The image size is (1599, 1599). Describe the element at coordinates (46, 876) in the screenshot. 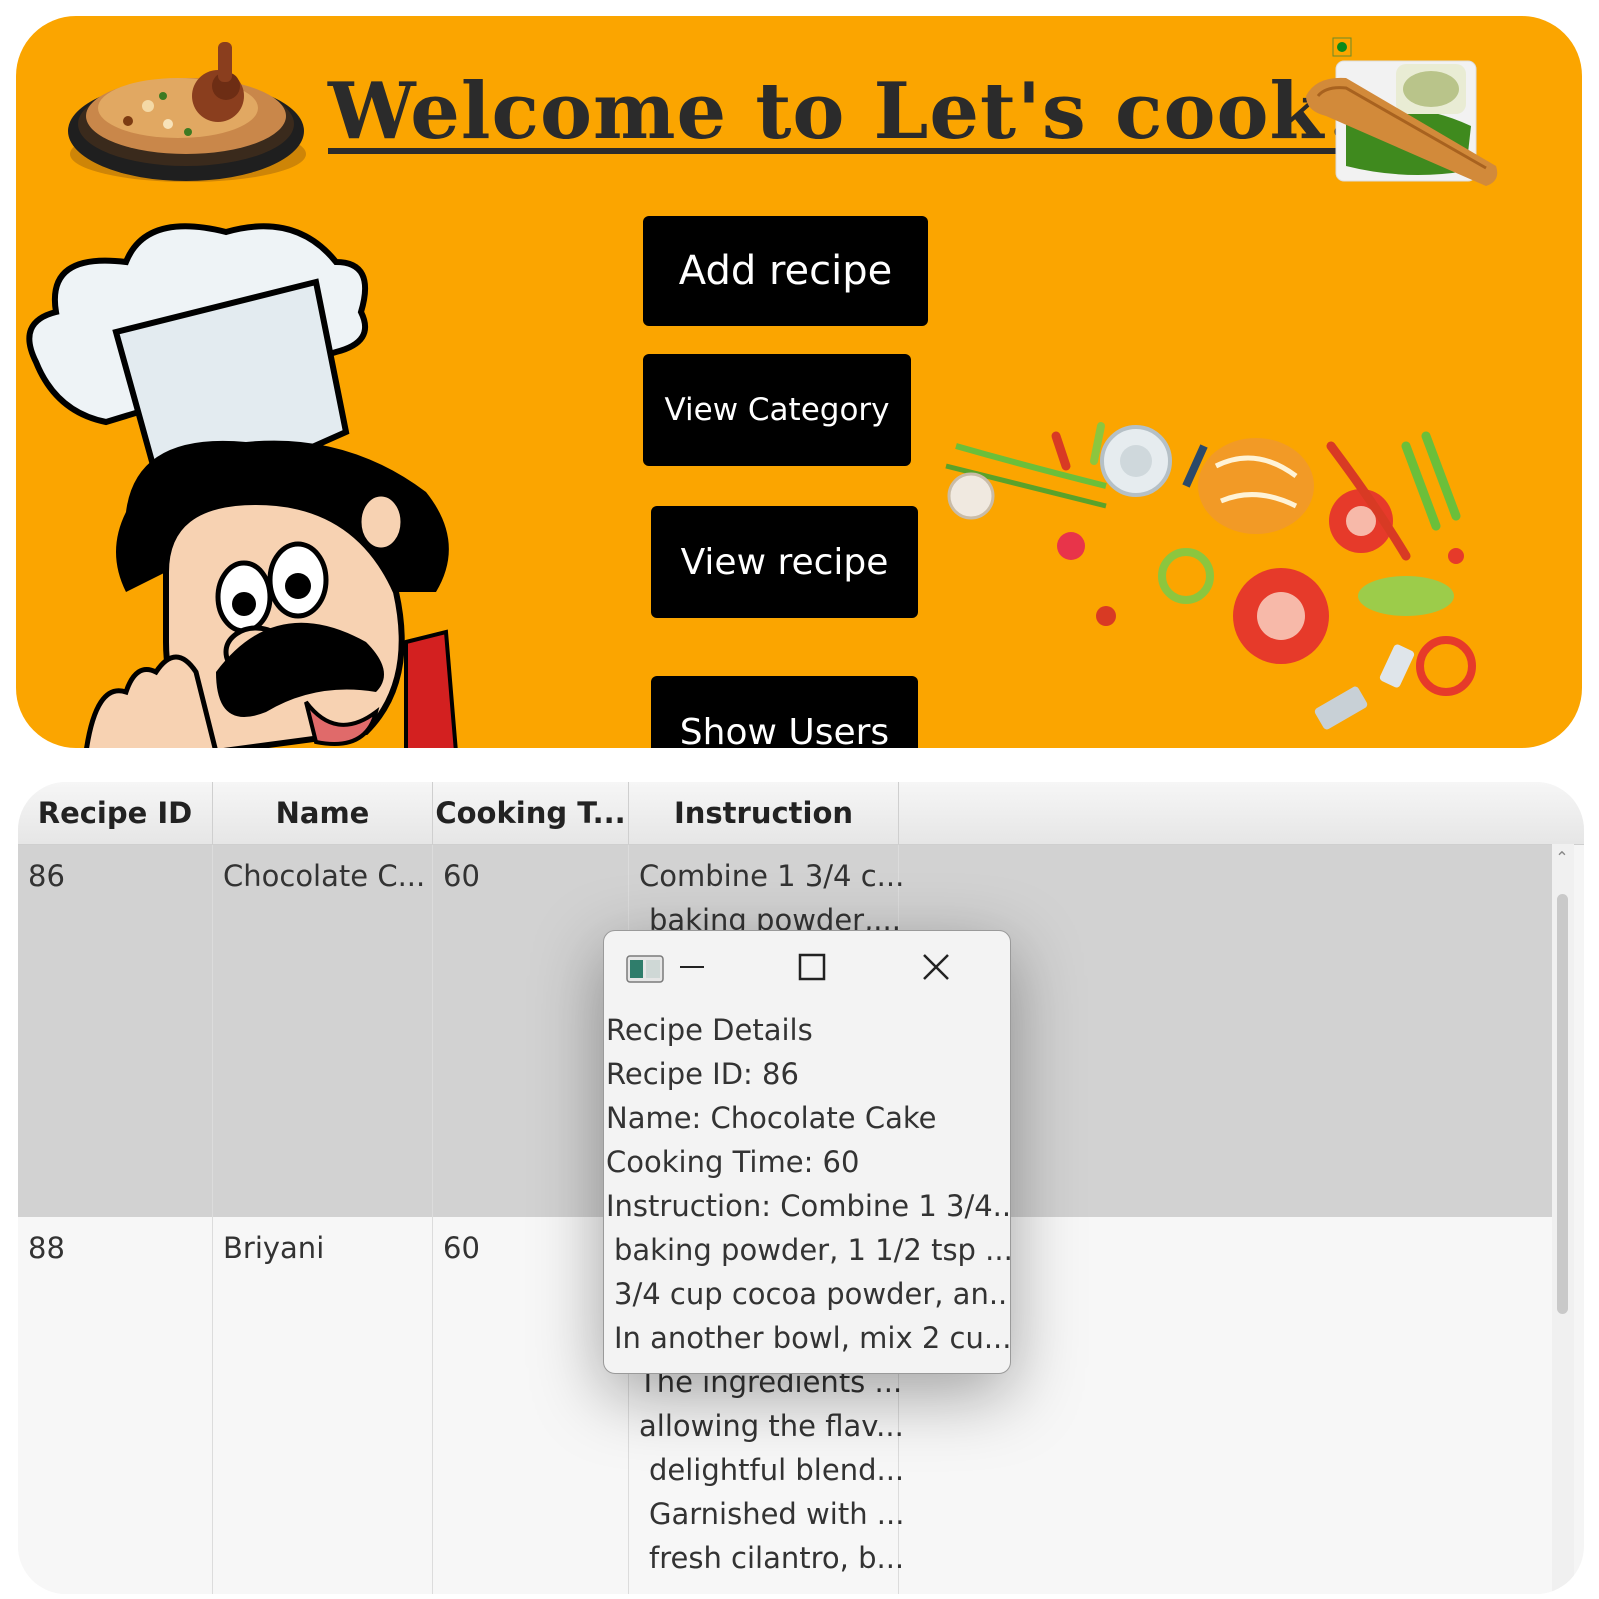

I see `cell-recipe-id-text: 86` at that location.